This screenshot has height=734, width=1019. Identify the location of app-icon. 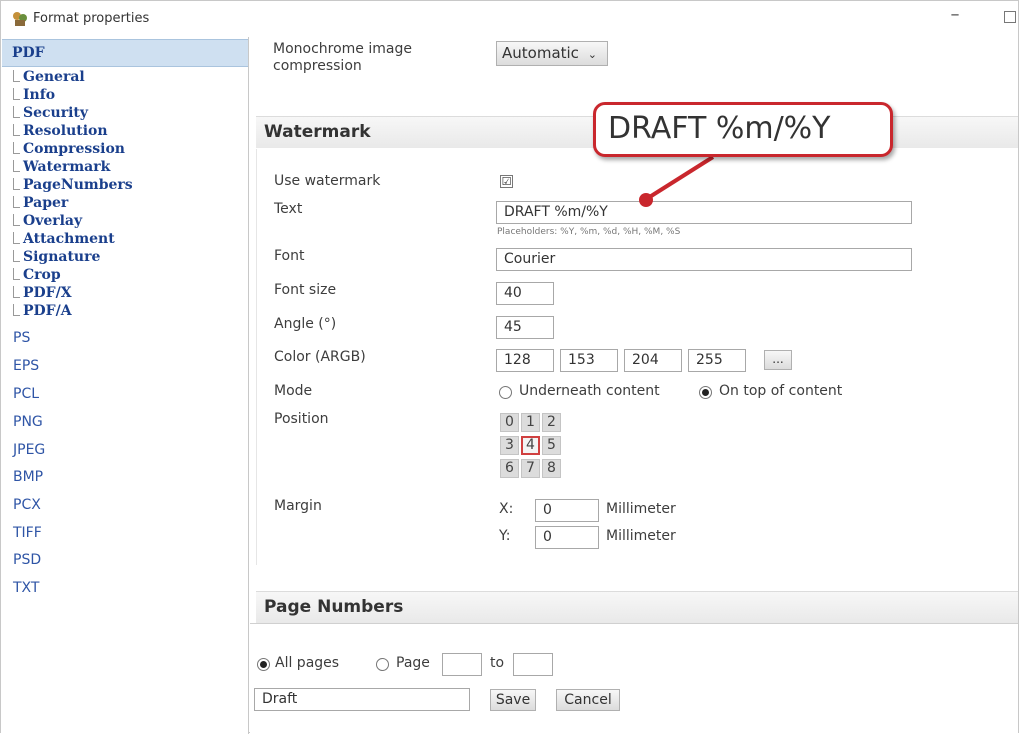
(20, 19).